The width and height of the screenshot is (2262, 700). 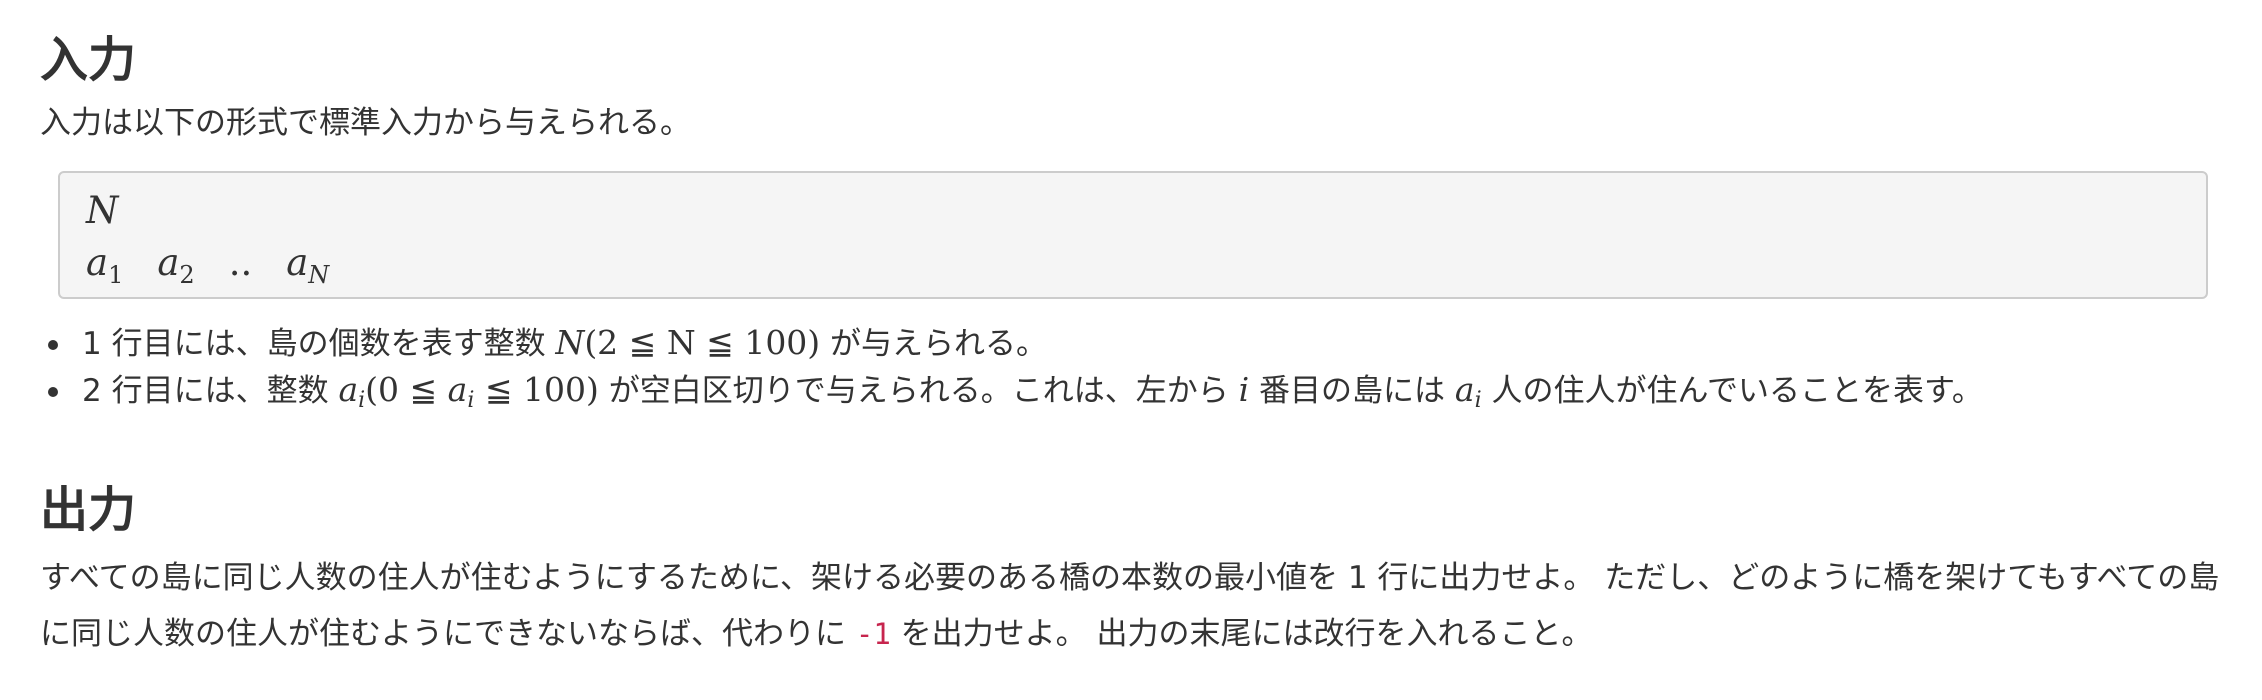 What do you see at coordinates (934, 344) in the screenshot?
I see `constraint-text: が与えられる。` at bounding box center [934, 344].